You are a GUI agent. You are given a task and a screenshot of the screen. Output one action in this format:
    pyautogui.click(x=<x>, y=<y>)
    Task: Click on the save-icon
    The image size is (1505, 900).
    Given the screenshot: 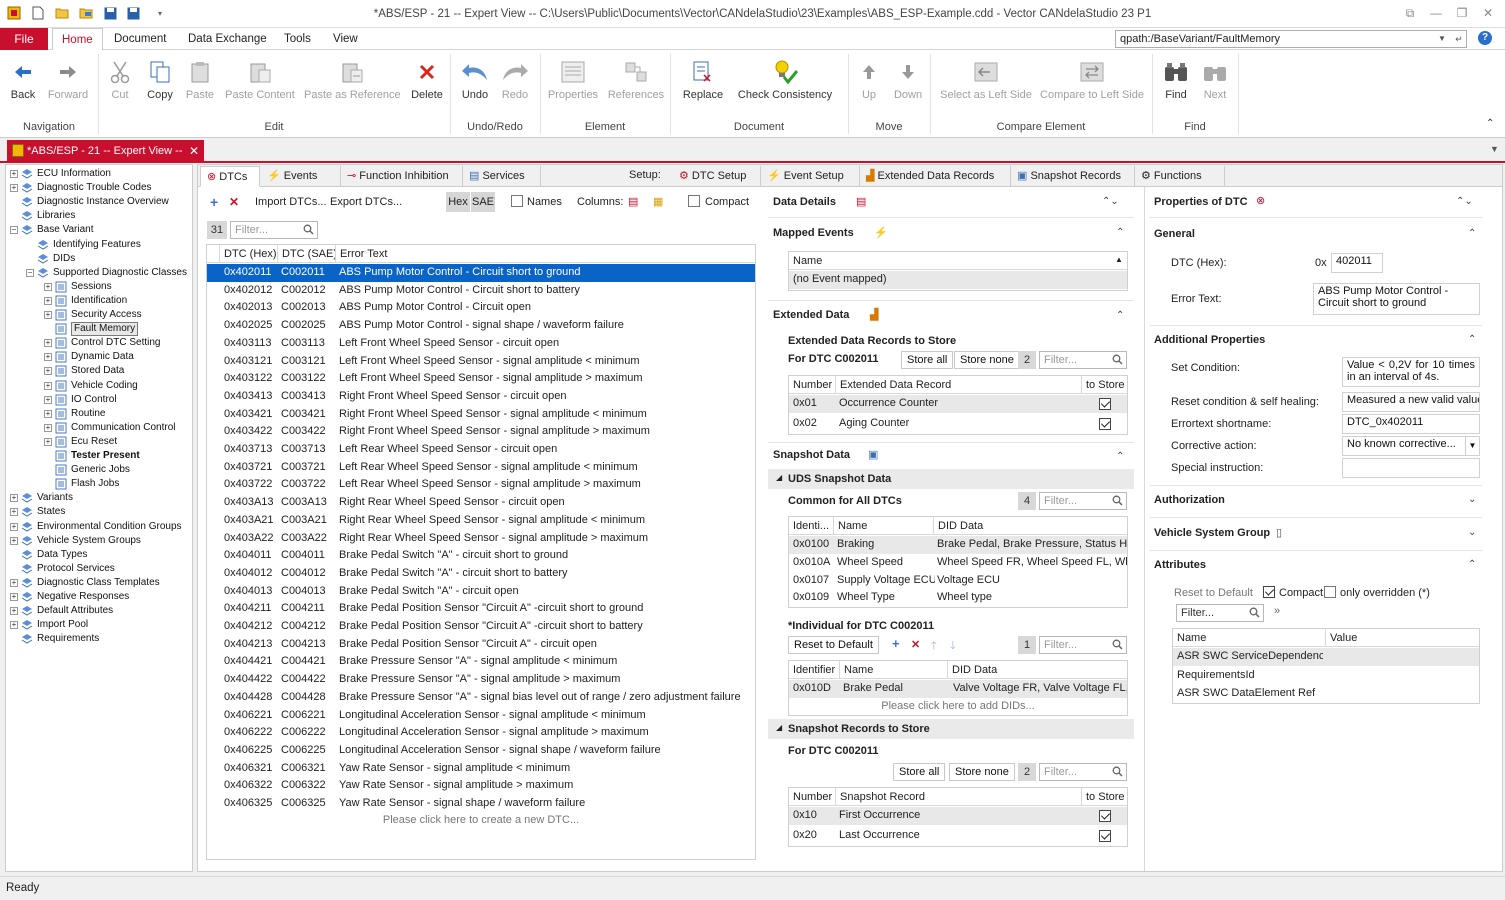 What is the action you would take?
    pyautogui.click(x=110, y=13)
    